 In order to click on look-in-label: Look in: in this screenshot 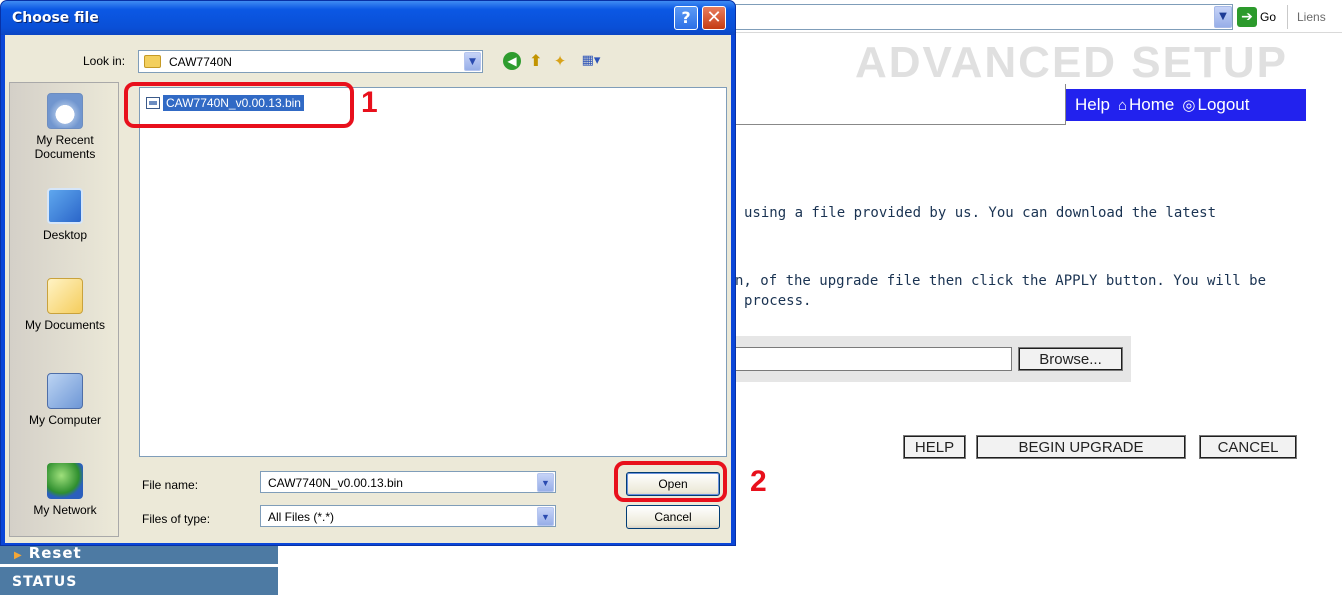, I will do `click(104, 61)`.